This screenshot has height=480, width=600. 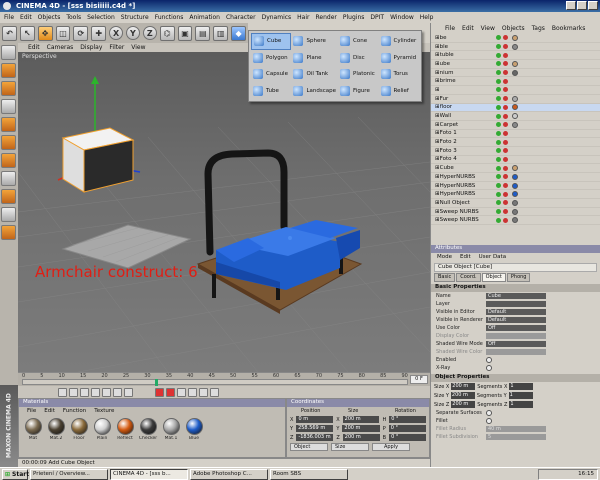 What do you see at coordinates (358, 58) in the screenshot?
I see `primitive-item-disc: Disc` at bounding box center [358, 58].